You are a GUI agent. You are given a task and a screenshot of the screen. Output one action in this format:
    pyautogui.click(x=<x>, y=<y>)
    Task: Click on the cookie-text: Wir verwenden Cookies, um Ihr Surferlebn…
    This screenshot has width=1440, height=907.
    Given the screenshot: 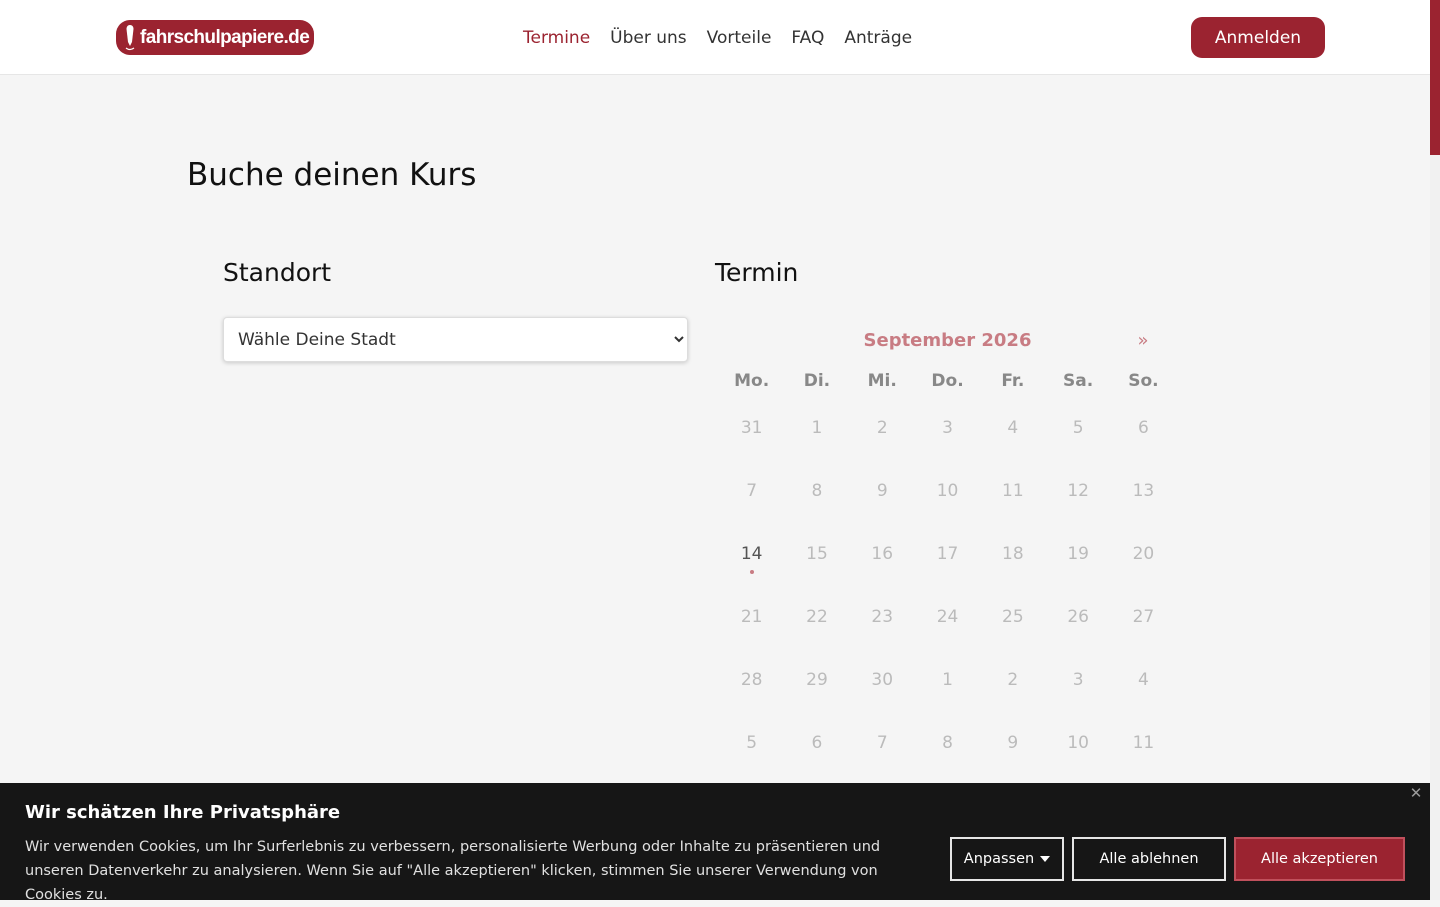 What is the action you would take?
    pyautogui.click(x=453, y=871)
    